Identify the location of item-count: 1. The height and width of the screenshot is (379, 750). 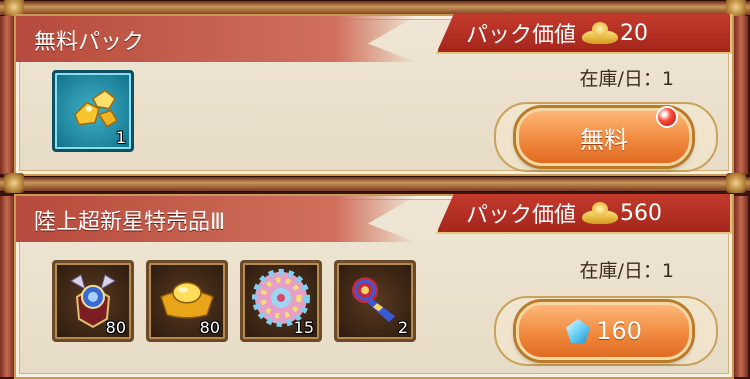
(120, 137).